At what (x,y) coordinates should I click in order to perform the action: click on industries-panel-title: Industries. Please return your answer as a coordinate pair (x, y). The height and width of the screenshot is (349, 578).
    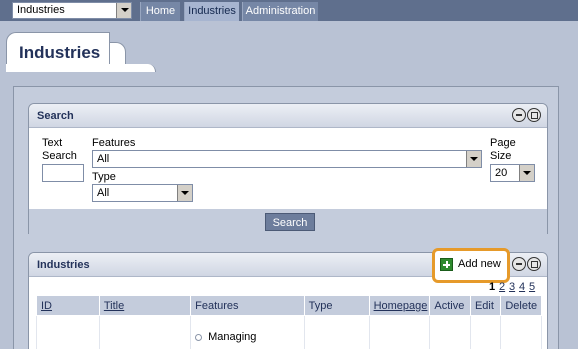
    Looking at the image, I should click on (63, 265).